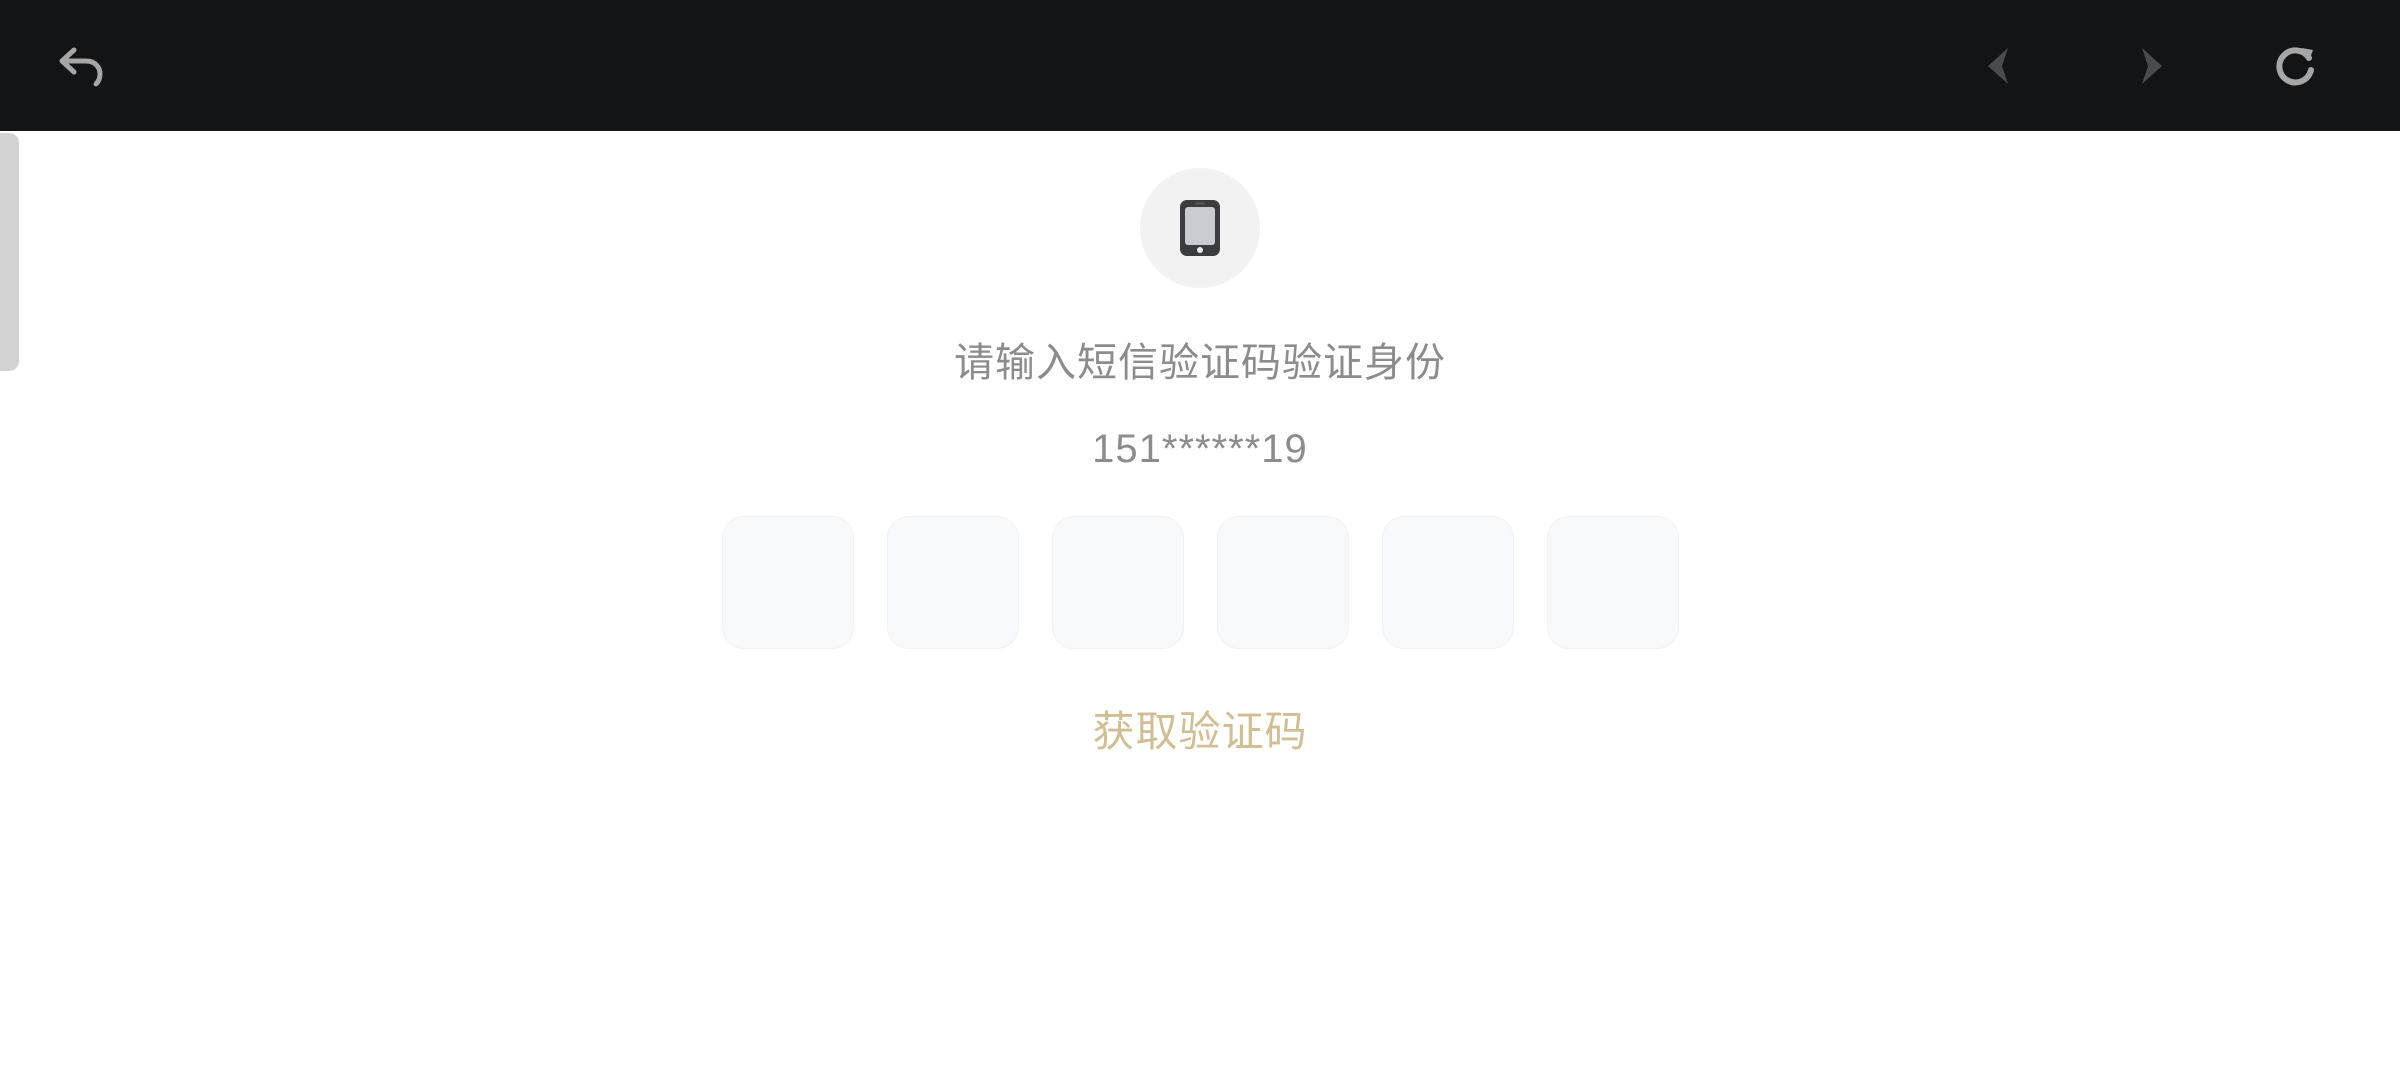 The height and width of the screenshot is (1080, 2400). I want to click on get-code-button: 获取验证码, so click(1200, 732).